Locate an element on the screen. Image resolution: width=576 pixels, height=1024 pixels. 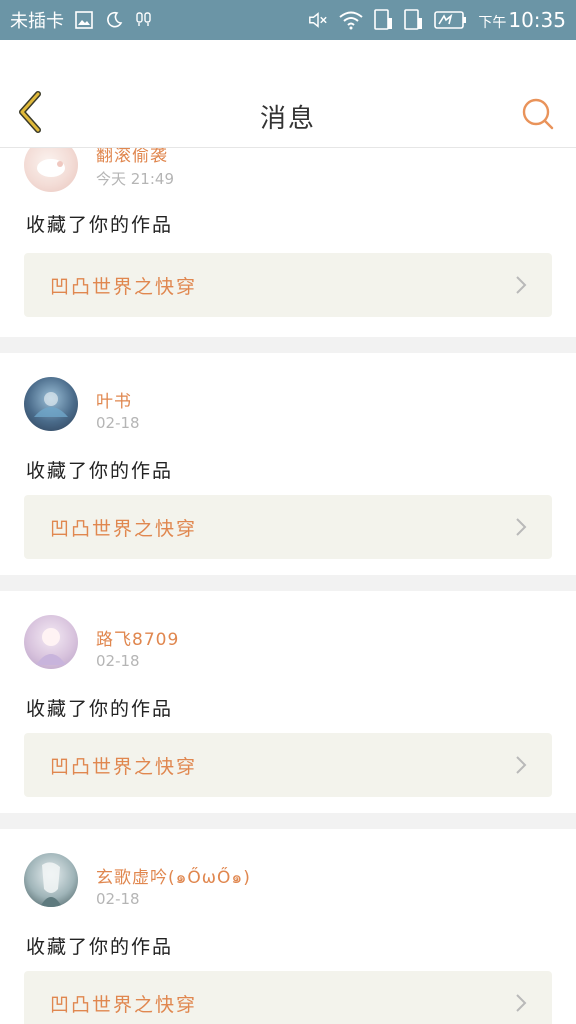
ampm-label: 下午 is located at coordinates (492, 23).